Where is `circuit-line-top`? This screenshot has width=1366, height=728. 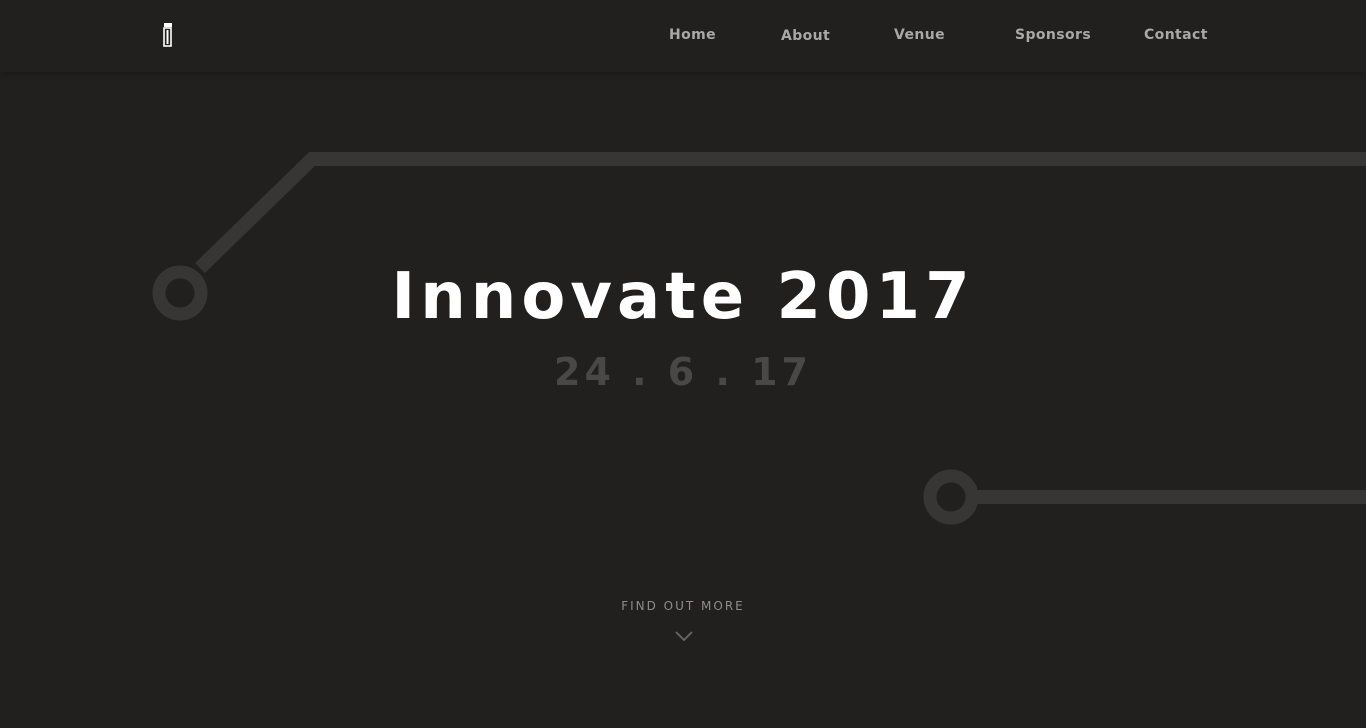 circuit-line-top is located at coordinates (780, 213).